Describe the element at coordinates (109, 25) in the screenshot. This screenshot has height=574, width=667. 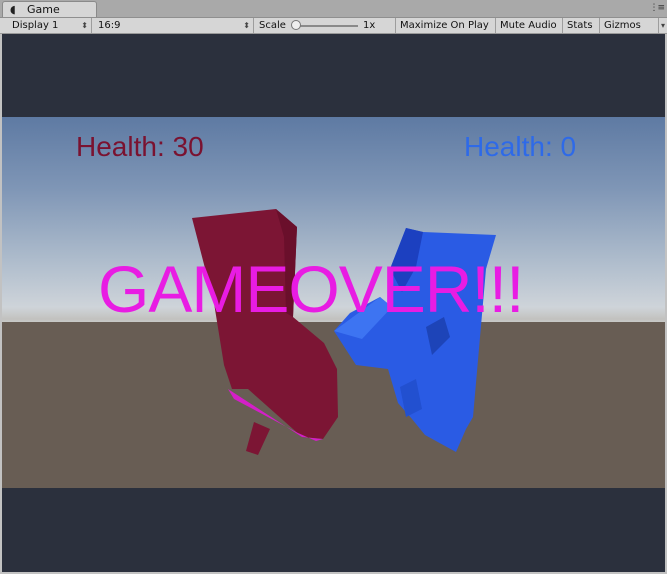
I see `aspect-label: 16:9` at that location.